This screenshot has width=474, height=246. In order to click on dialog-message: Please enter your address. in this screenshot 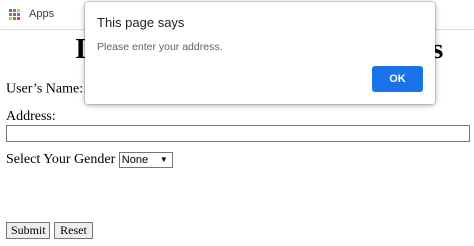, I will do `click(160, 47)`.